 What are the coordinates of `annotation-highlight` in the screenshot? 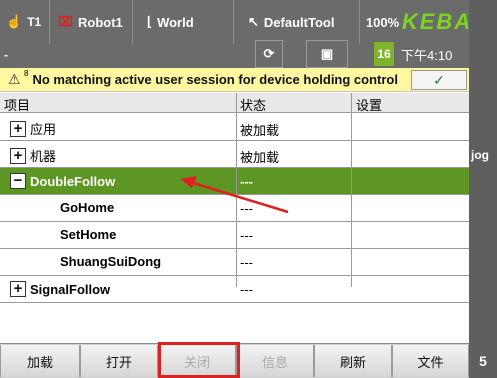 It's located at (199, 360).